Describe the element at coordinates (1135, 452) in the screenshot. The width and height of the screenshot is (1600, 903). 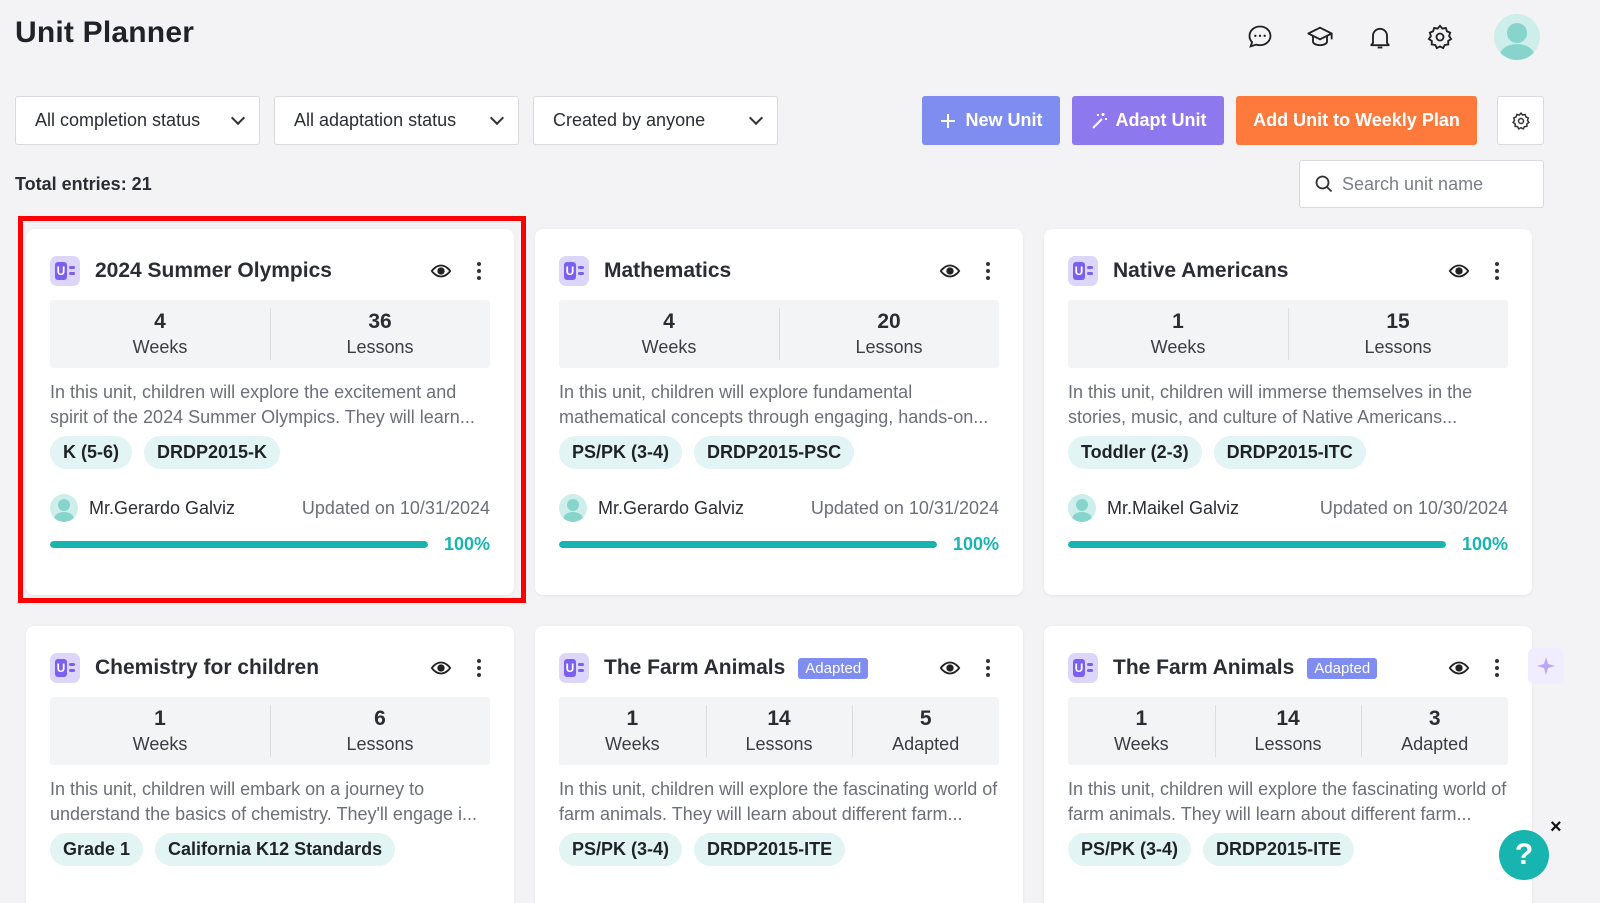
I see `tag-chip: Toddler (2-3)` at that location.